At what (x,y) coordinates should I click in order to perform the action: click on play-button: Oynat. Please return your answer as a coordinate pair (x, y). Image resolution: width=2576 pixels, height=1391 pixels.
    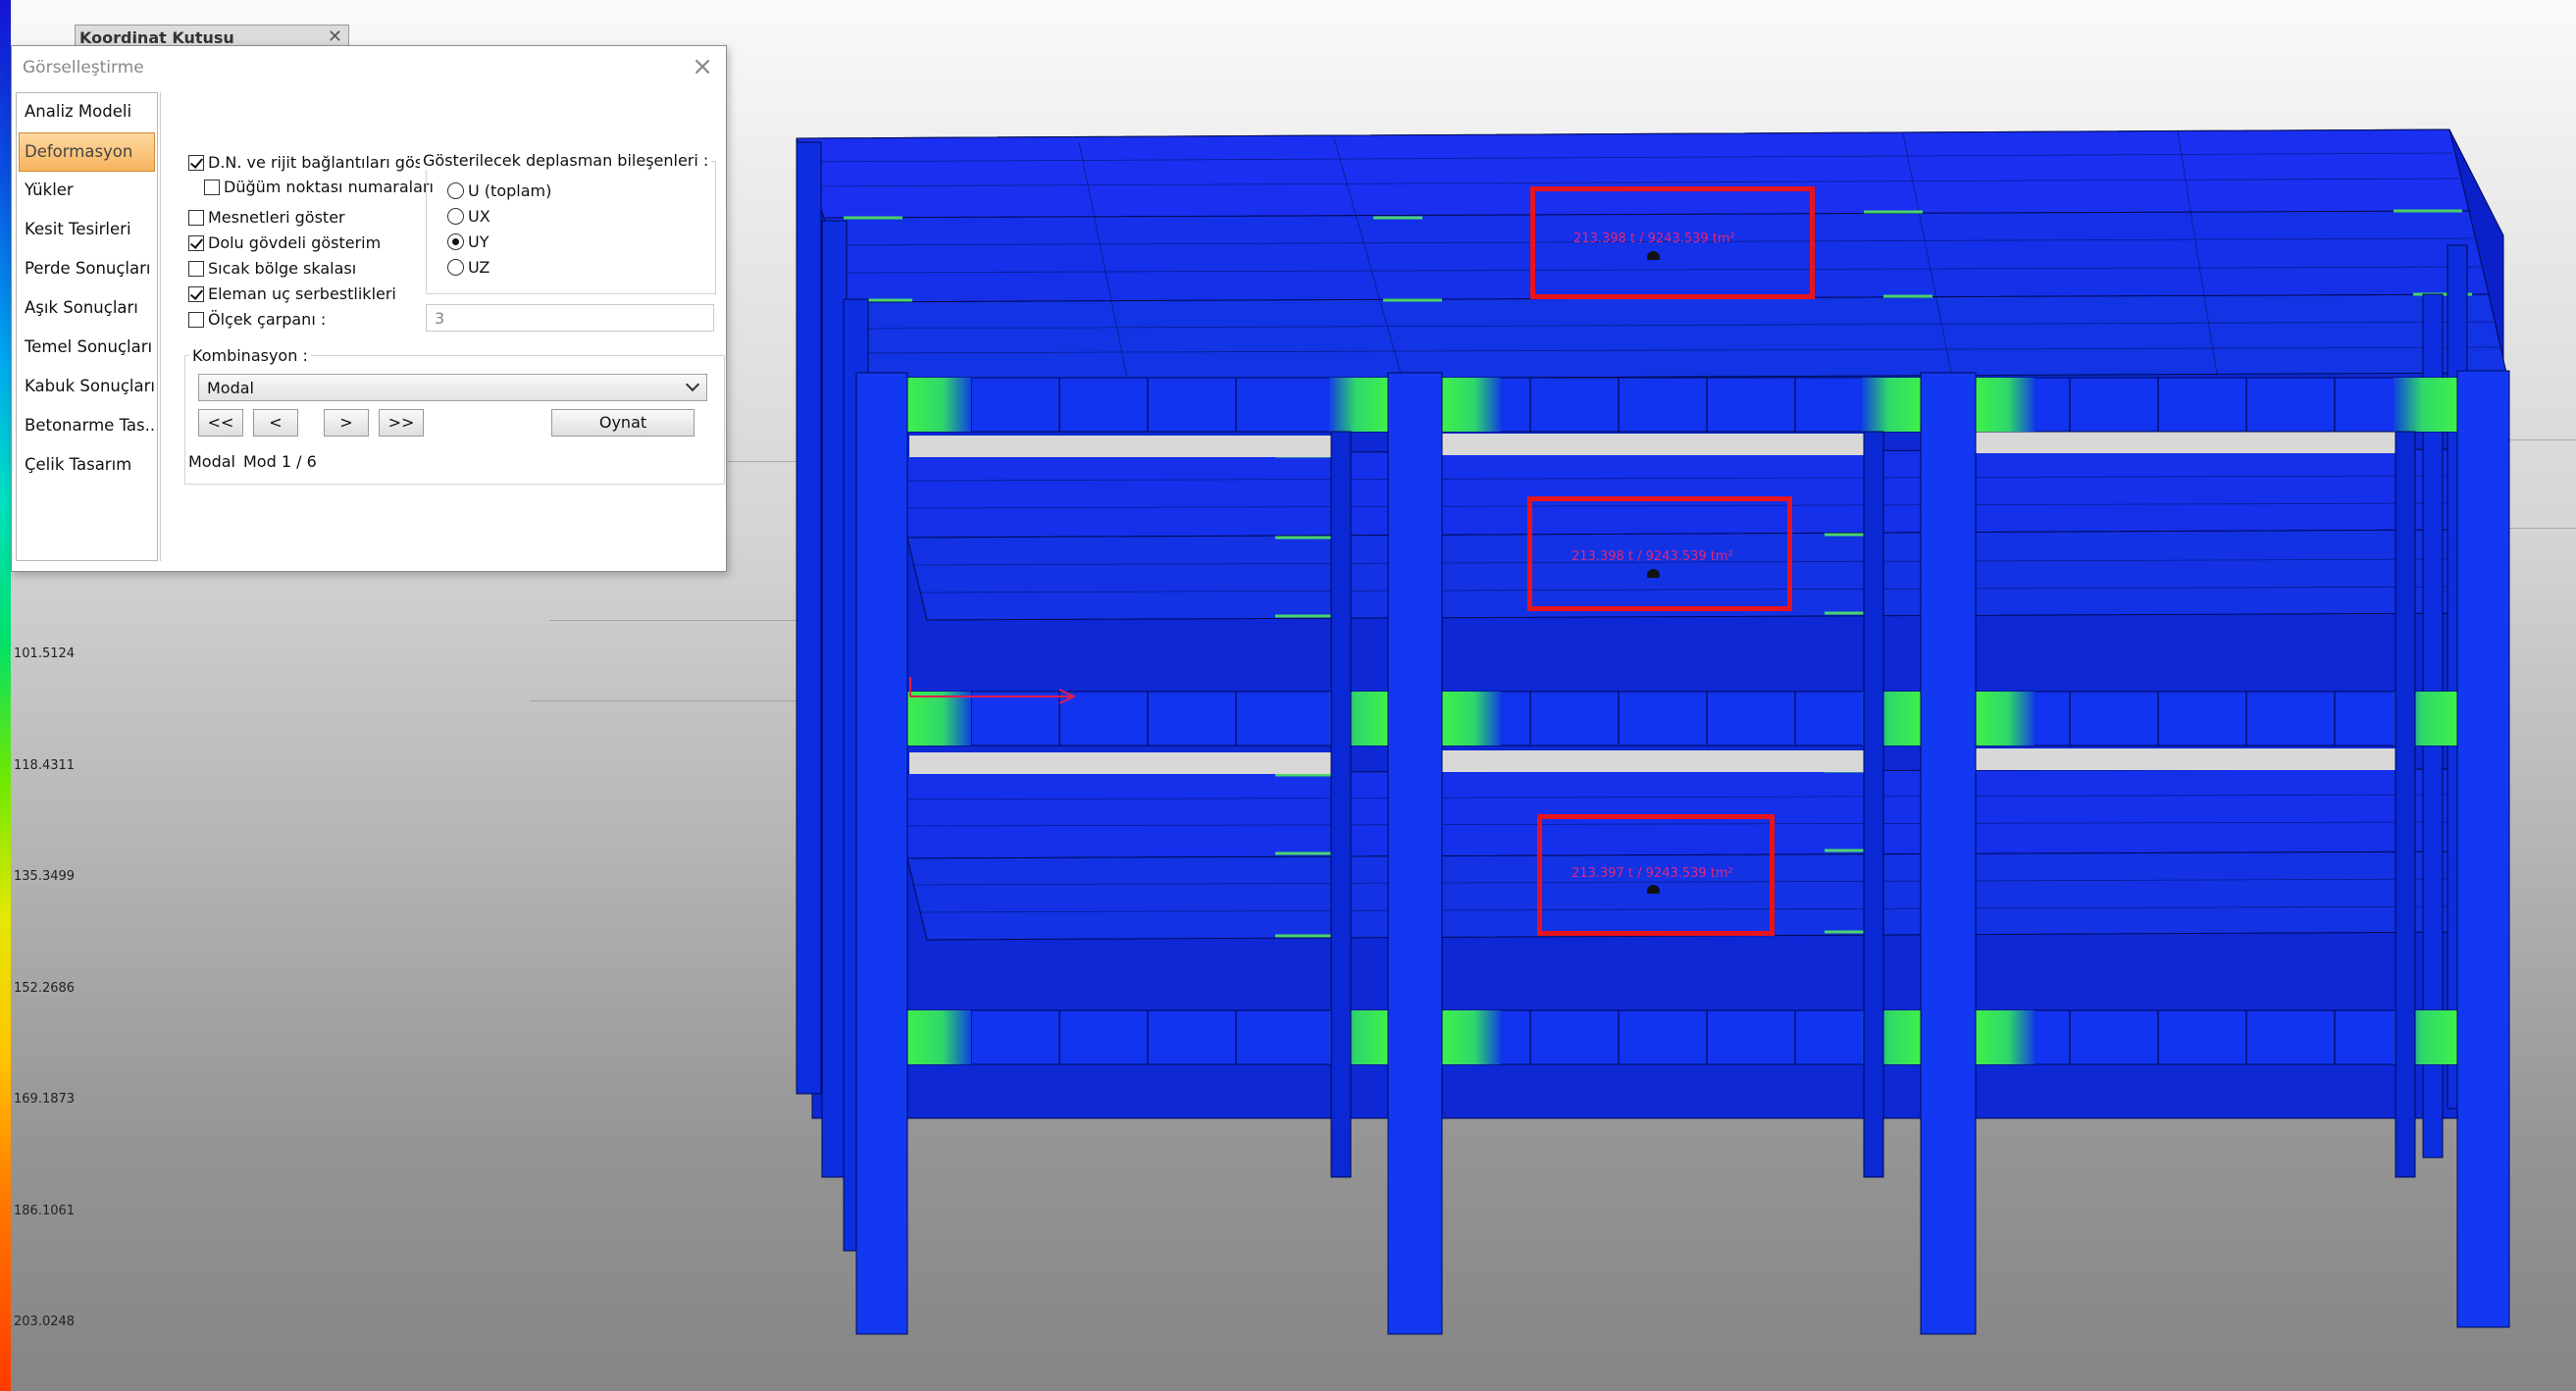
    Looking at the image, I should click on (623, 423).